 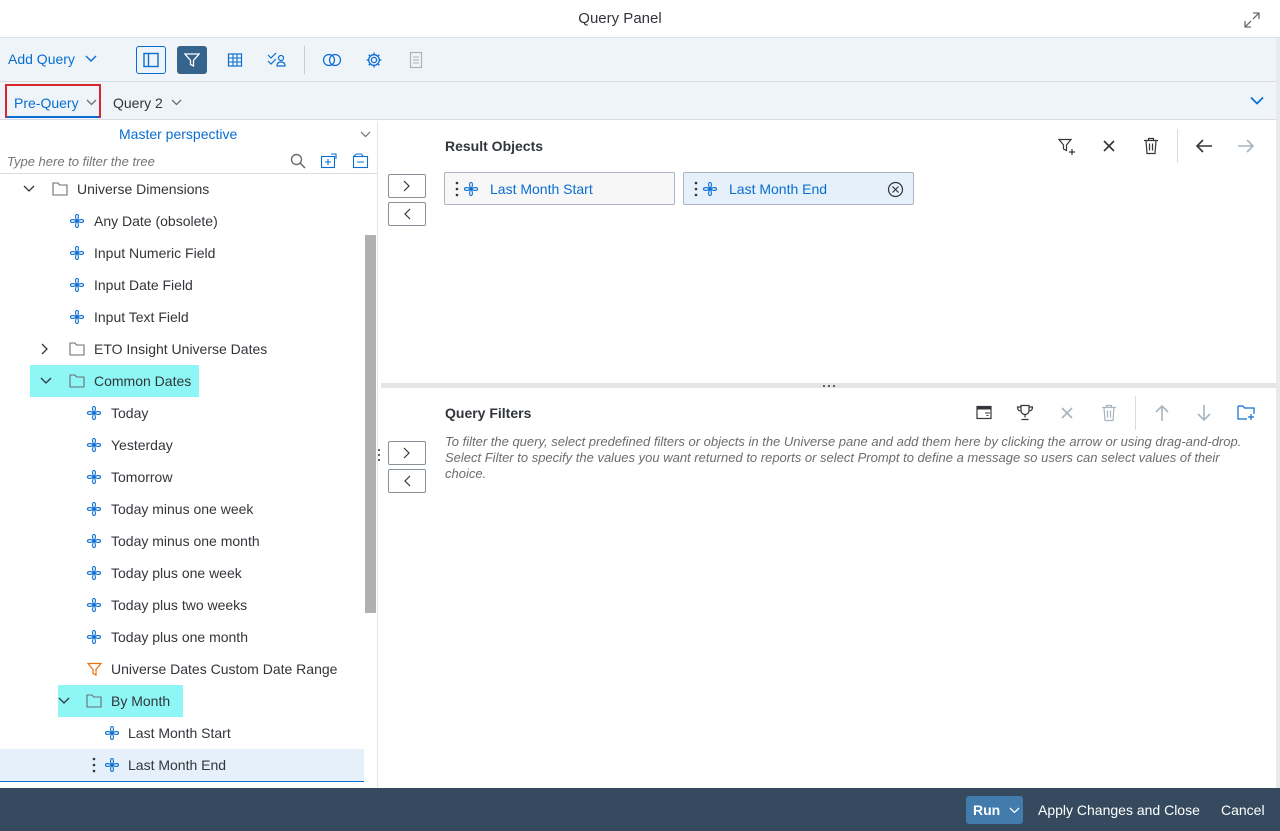 What do you see at coordinates (1204, 413) in the screenshot?
I see `arrow-down-icon` at bounding box center [1204, 413].